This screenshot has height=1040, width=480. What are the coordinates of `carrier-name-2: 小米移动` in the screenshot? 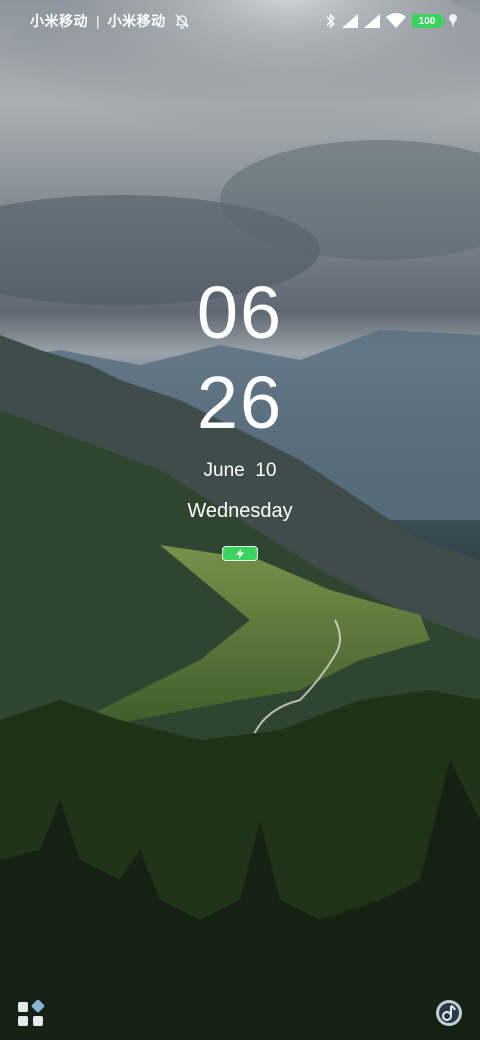 It's located at (136, 21).